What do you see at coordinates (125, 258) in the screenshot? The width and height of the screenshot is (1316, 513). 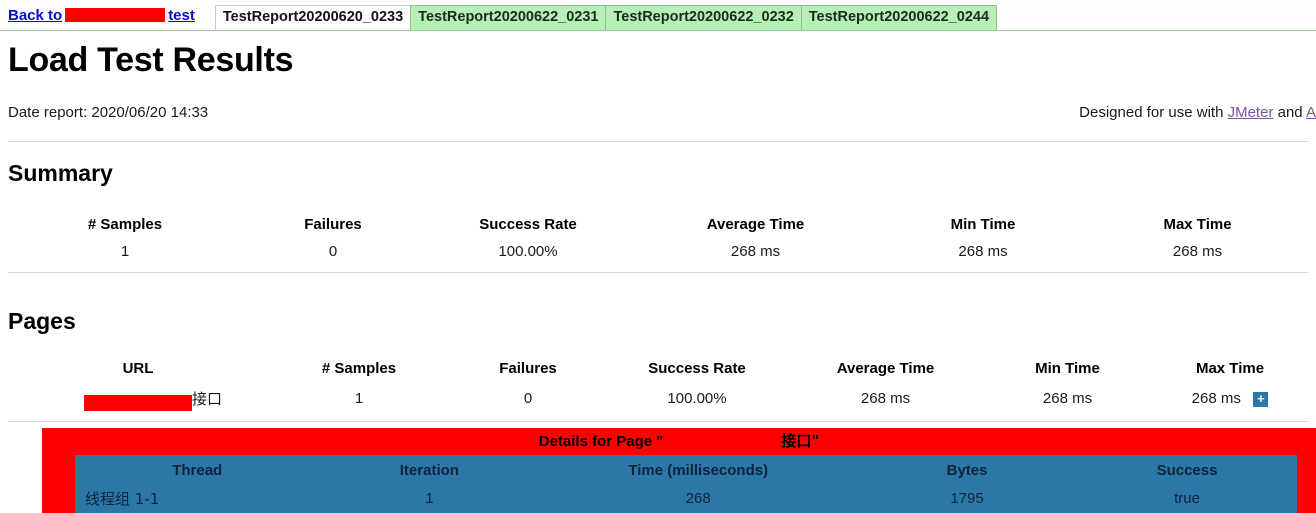 I see `summary-value-samples: 1` at bounding box center [125, 258].